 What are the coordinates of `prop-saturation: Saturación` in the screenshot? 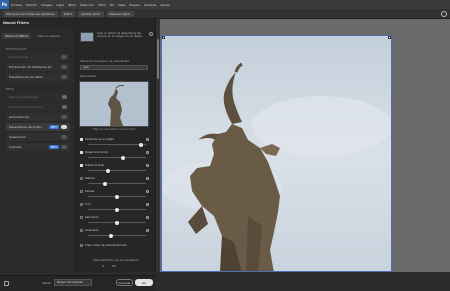 It's located at (115, 217).